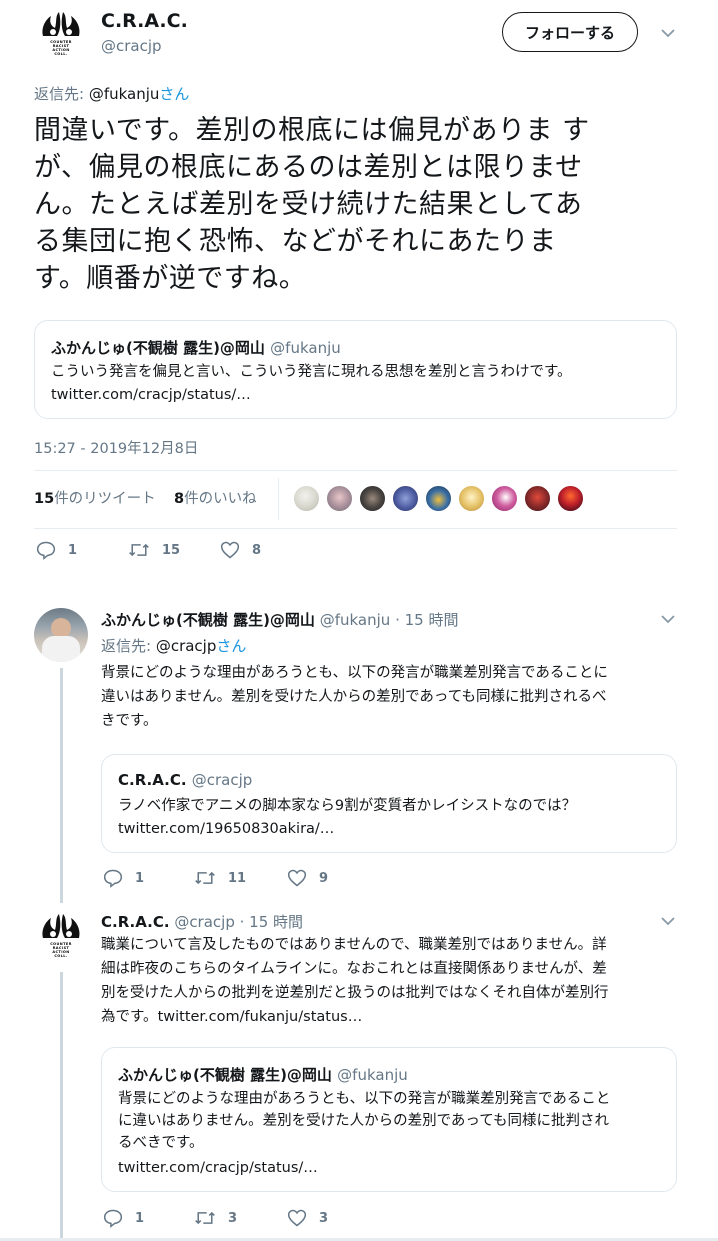 This screenshot has width=718, height=1241. I want to click on retweet-button: 15, so click(154, 550).